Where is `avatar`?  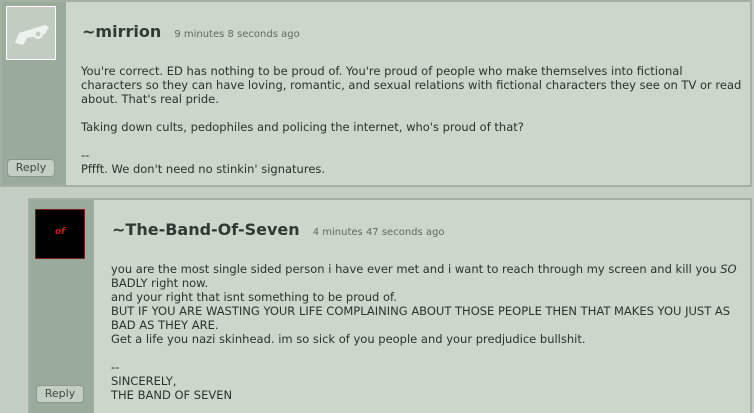 avatar is located at coordinates (31, 33).